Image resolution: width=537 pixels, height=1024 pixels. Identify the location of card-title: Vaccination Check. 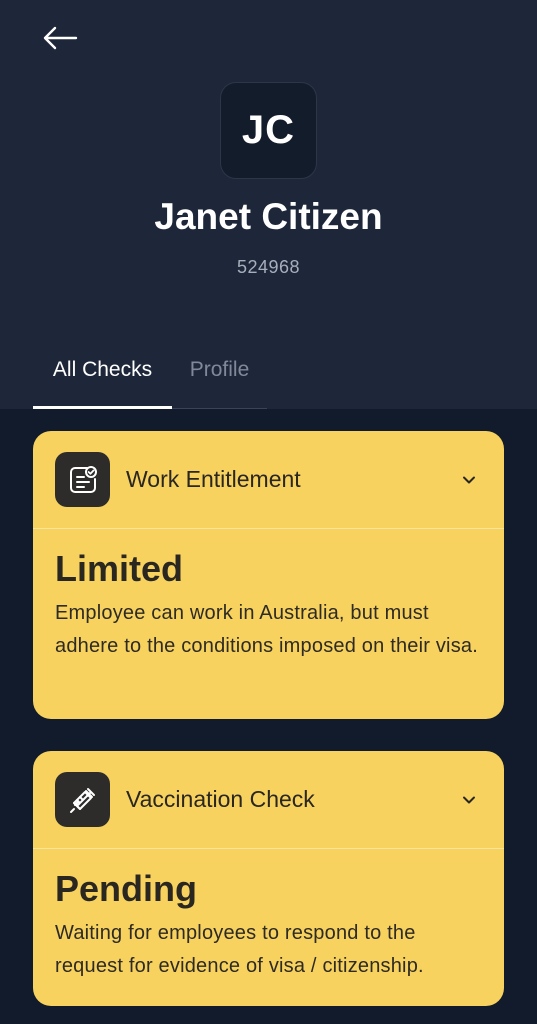
(220, 799).